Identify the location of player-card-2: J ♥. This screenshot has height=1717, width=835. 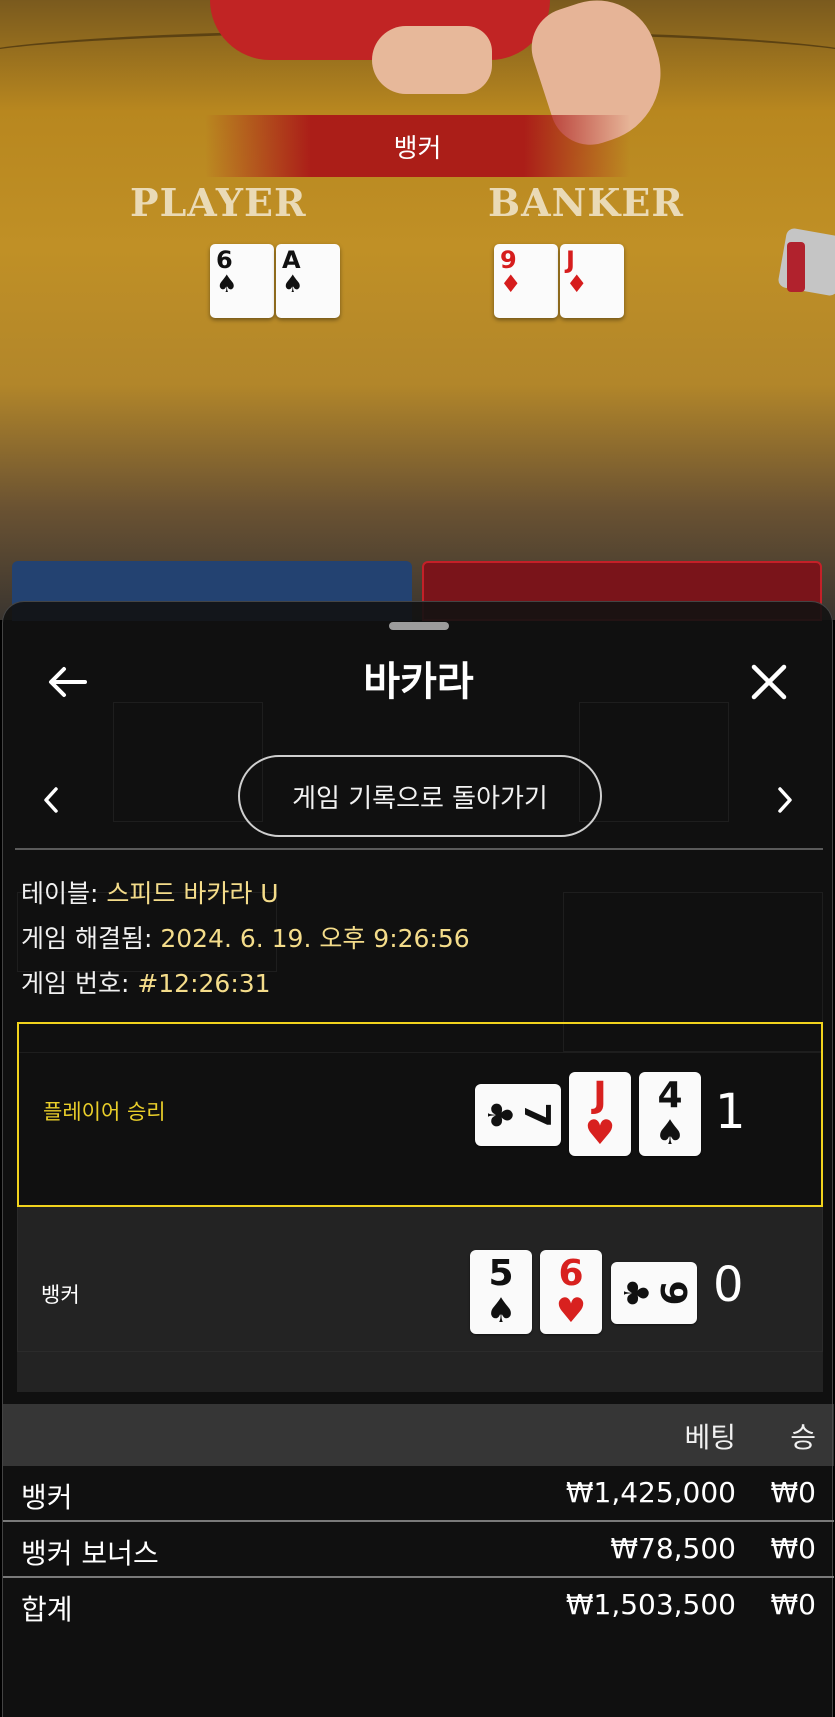
(600, 1114).